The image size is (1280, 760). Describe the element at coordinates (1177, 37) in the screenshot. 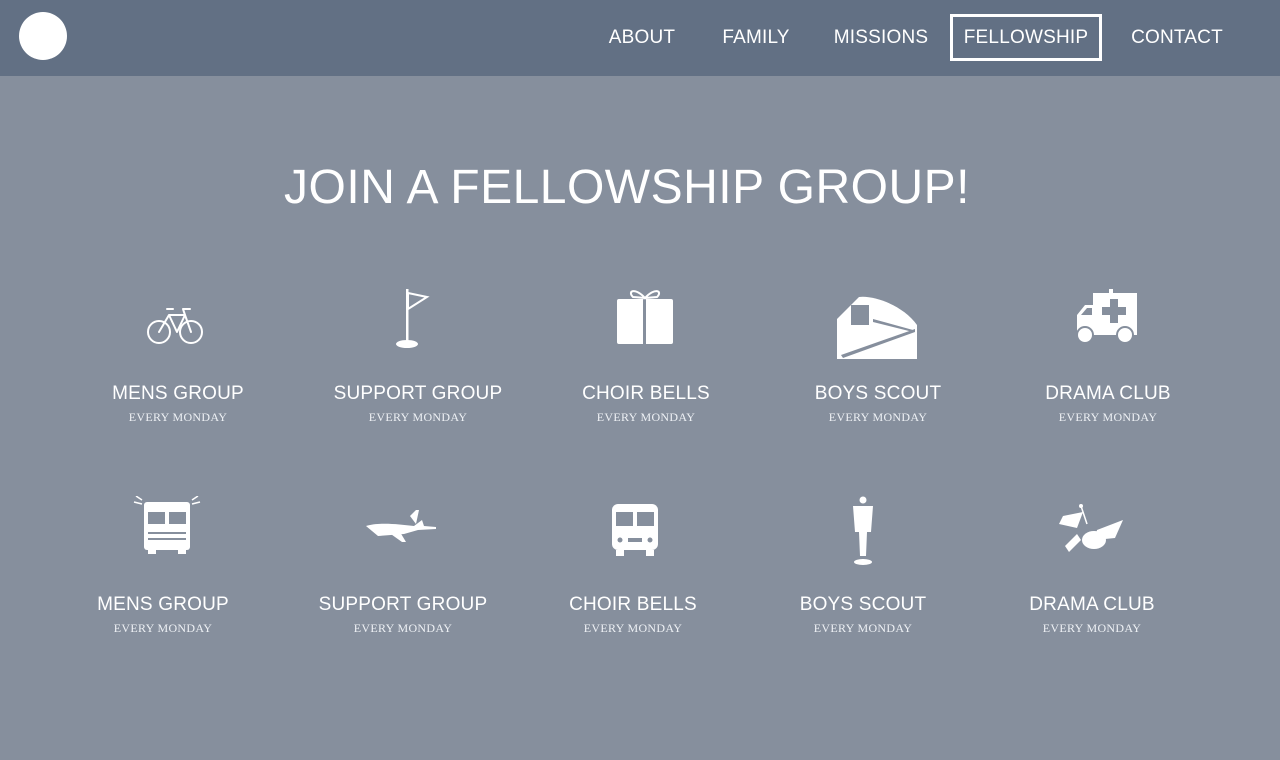

I see `nav-contact: CONTACT` at that location.